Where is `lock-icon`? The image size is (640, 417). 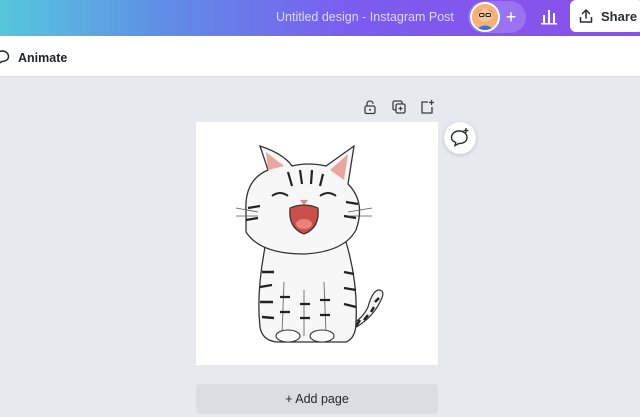
lock-icon is located at coordinates (370, 107).